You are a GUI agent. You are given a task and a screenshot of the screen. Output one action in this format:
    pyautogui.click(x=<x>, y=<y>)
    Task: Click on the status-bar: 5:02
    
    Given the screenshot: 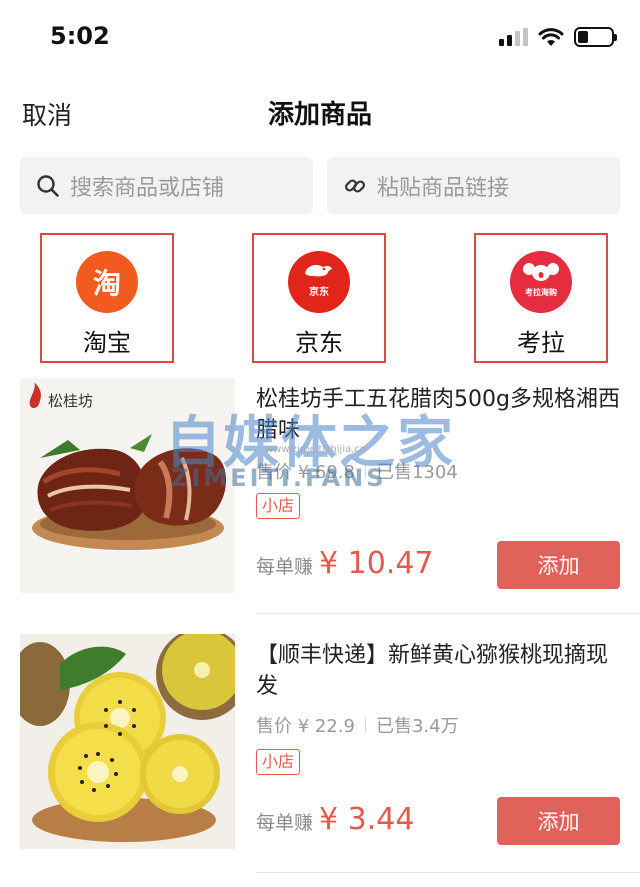 What is the action you would take?
    pyautogui.click(x=320, y=36)
    